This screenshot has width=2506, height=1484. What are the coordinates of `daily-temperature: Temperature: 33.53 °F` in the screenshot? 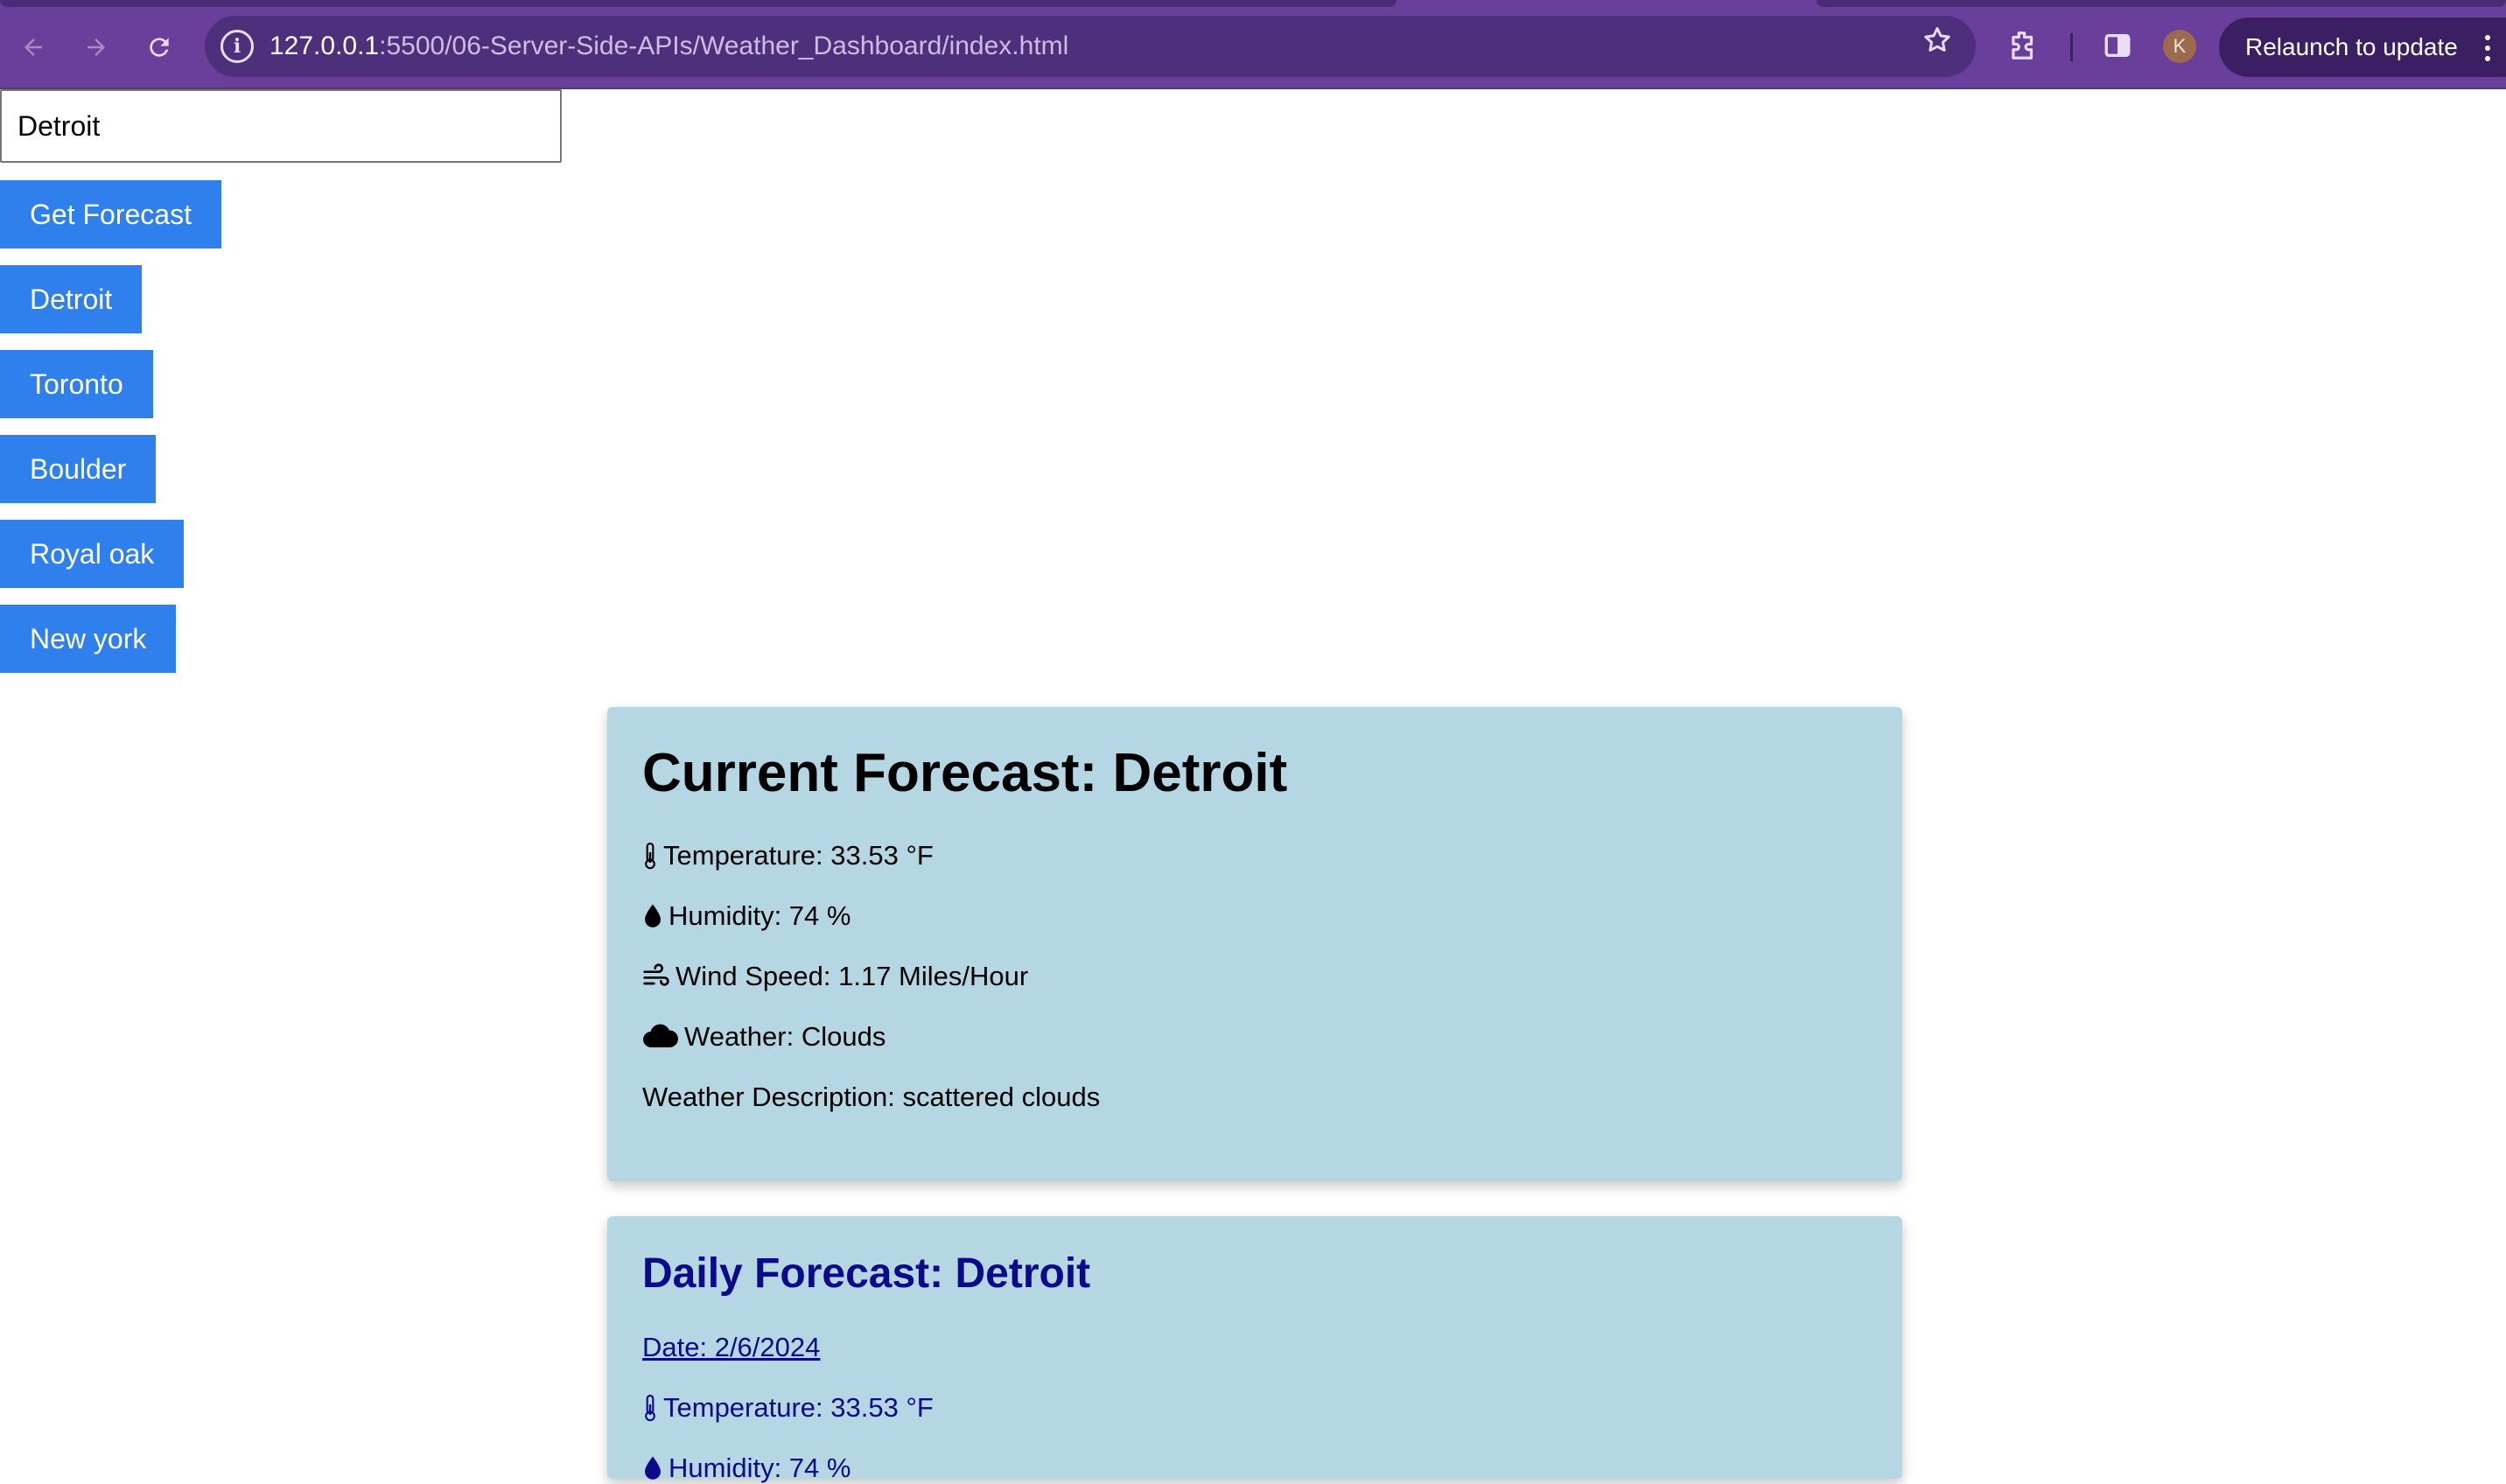 It's located at (788, 1408).